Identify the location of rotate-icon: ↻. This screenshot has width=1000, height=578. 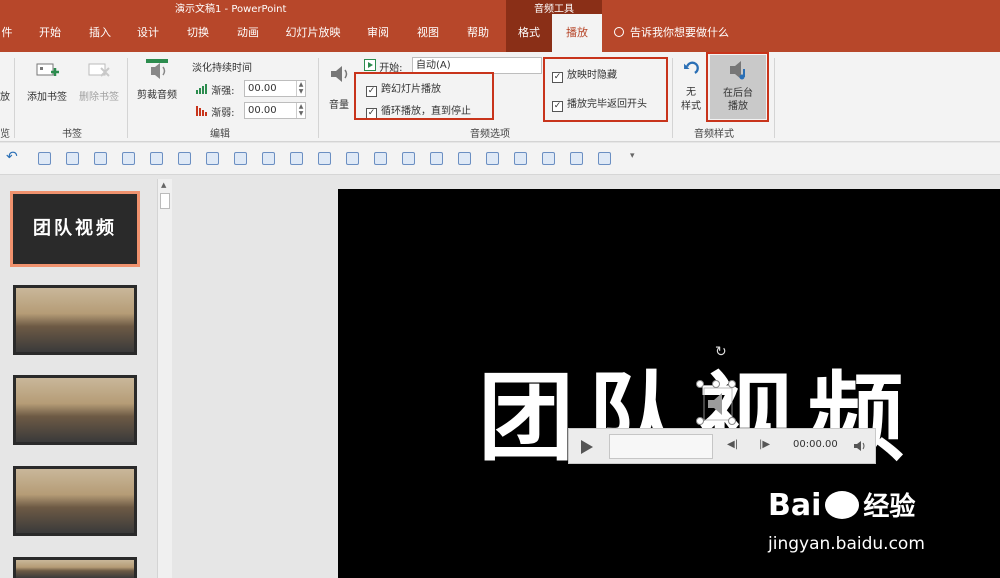
(721, 352).